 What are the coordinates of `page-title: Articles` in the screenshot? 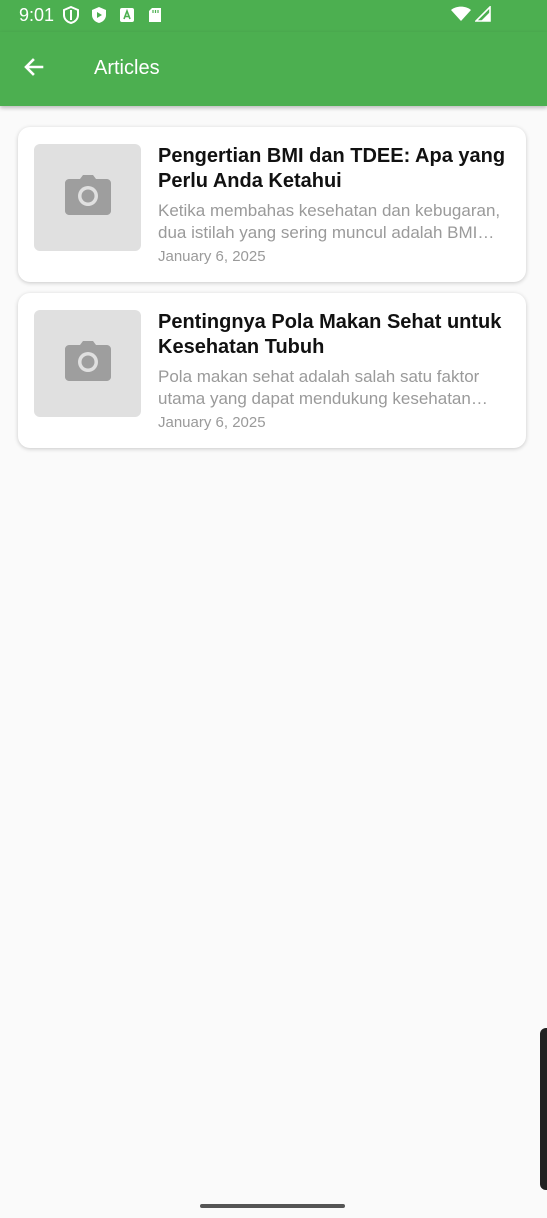 It's located at (127, 68).